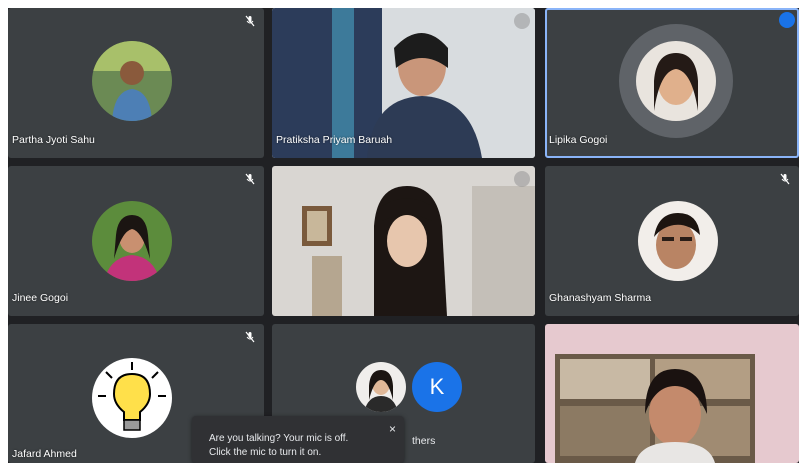 The width and height of the screenshot is (799, 463). I want to click on participant-tile-video-center, so click(403, 241).